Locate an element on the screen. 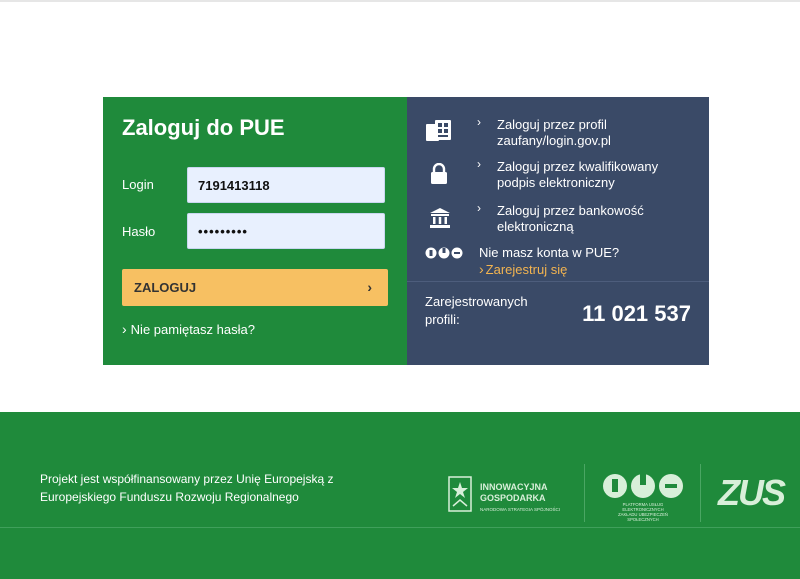 Image resolution: width=800 pixels, height=579 pixels. password-input is located at coordinates (286, 231).